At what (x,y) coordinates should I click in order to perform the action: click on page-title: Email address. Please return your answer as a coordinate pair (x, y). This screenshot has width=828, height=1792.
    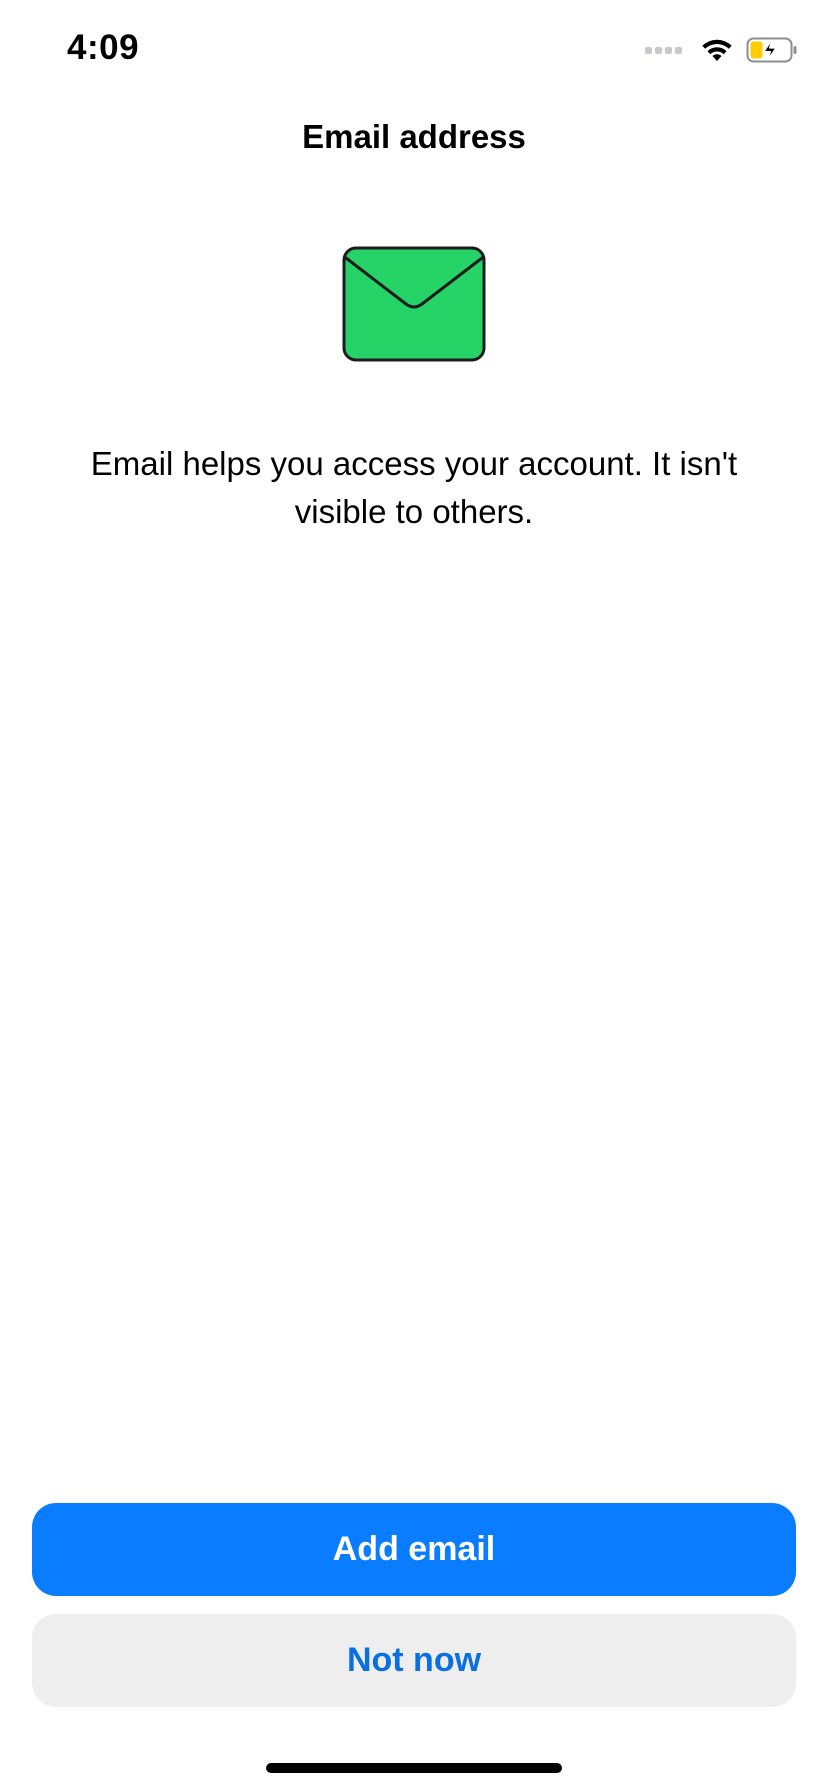
    Looking at the image, I should click on (414, 136).